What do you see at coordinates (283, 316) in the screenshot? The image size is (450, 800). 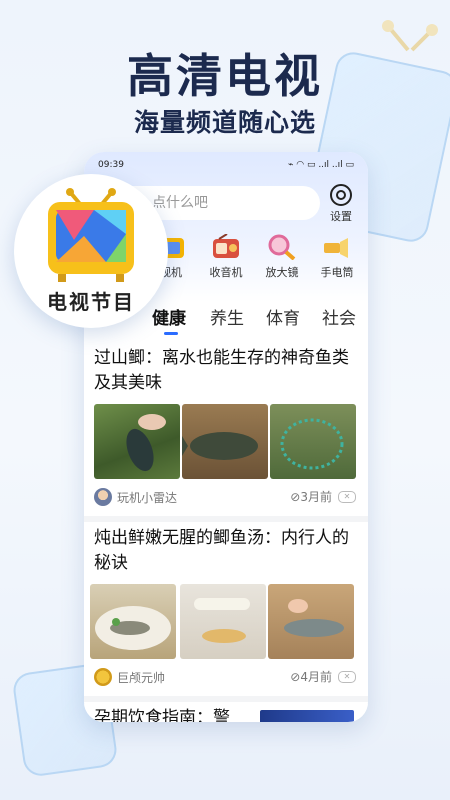 I see `tab-sports: 体育` at bounding box center [283, 316].